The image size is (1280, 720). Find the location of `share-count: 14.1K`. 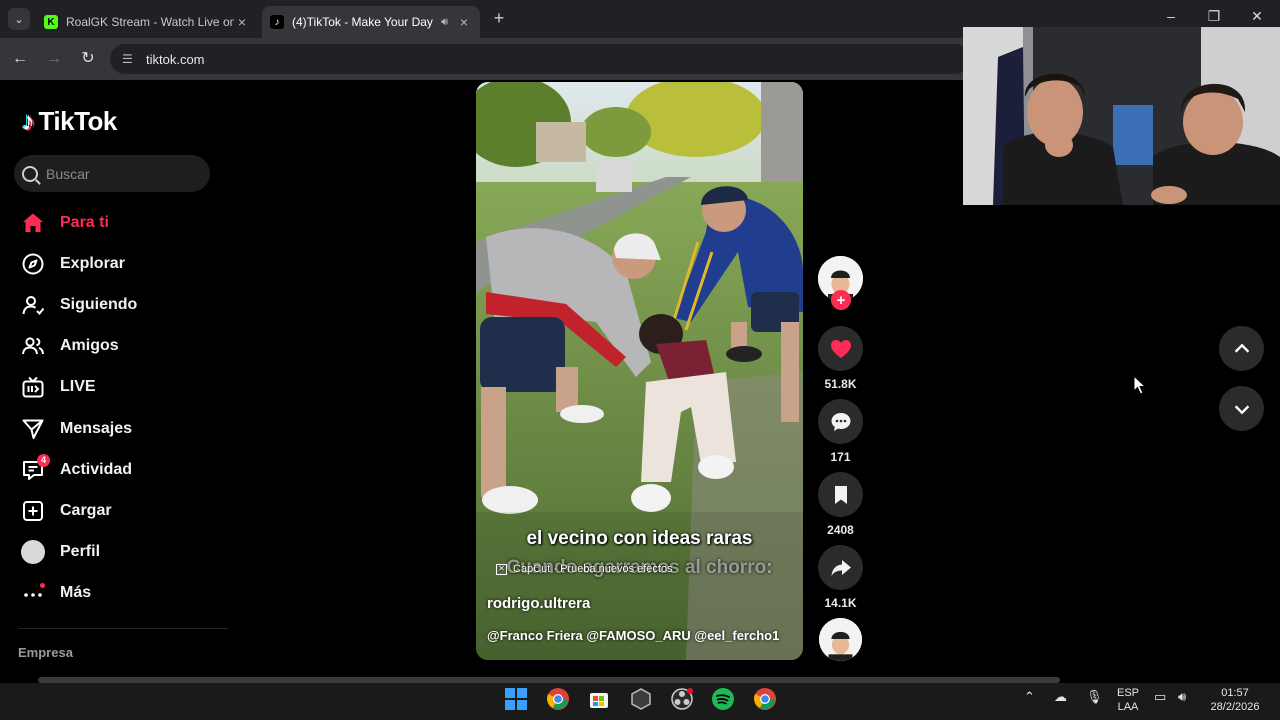

share-count: 14.1K is located at coordinates (840, 603).